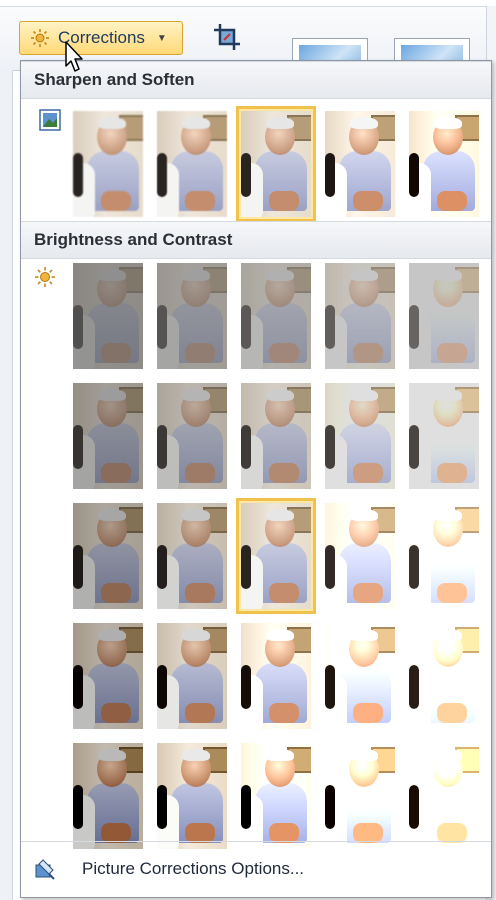 The image size is (496, 900). What do you see at coordinates (248, 3) in the screenshot?
I see `ribbon-top-border` at bounding box center [248, 3].